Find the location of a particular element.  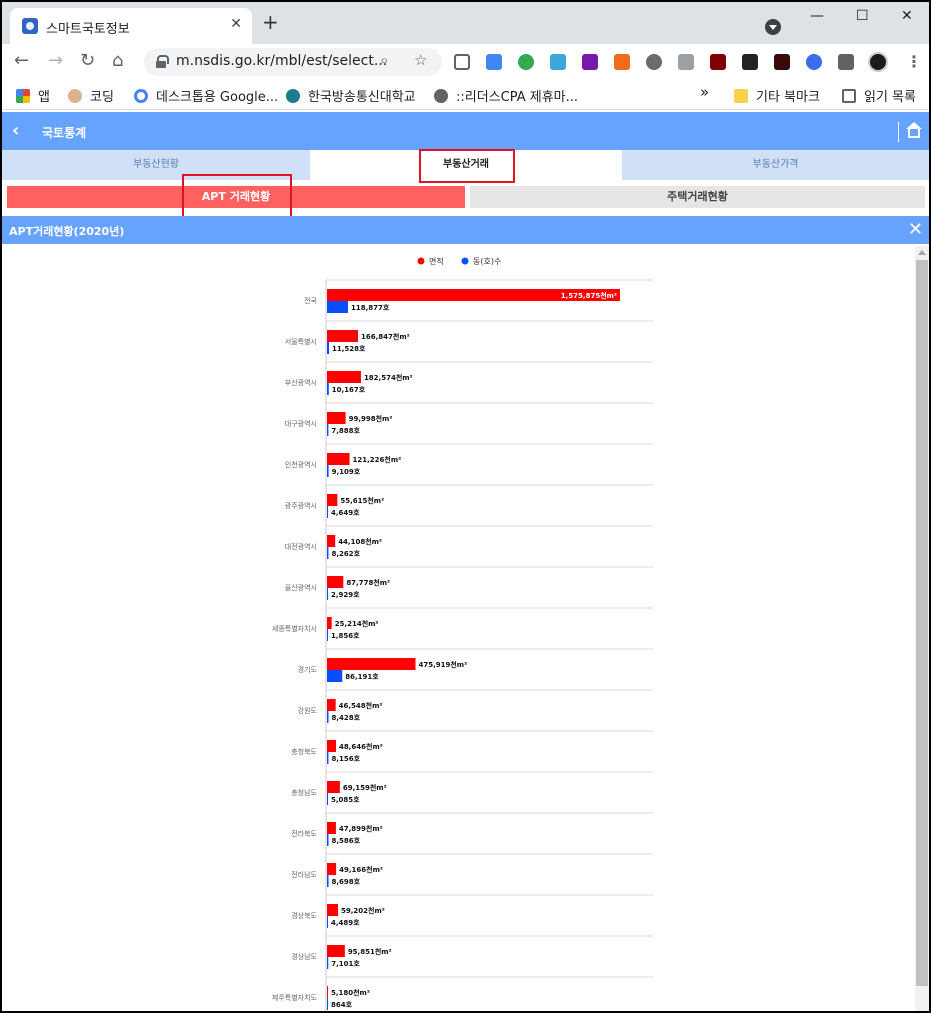

ext-a-icon is located at coordinates (558, 62).